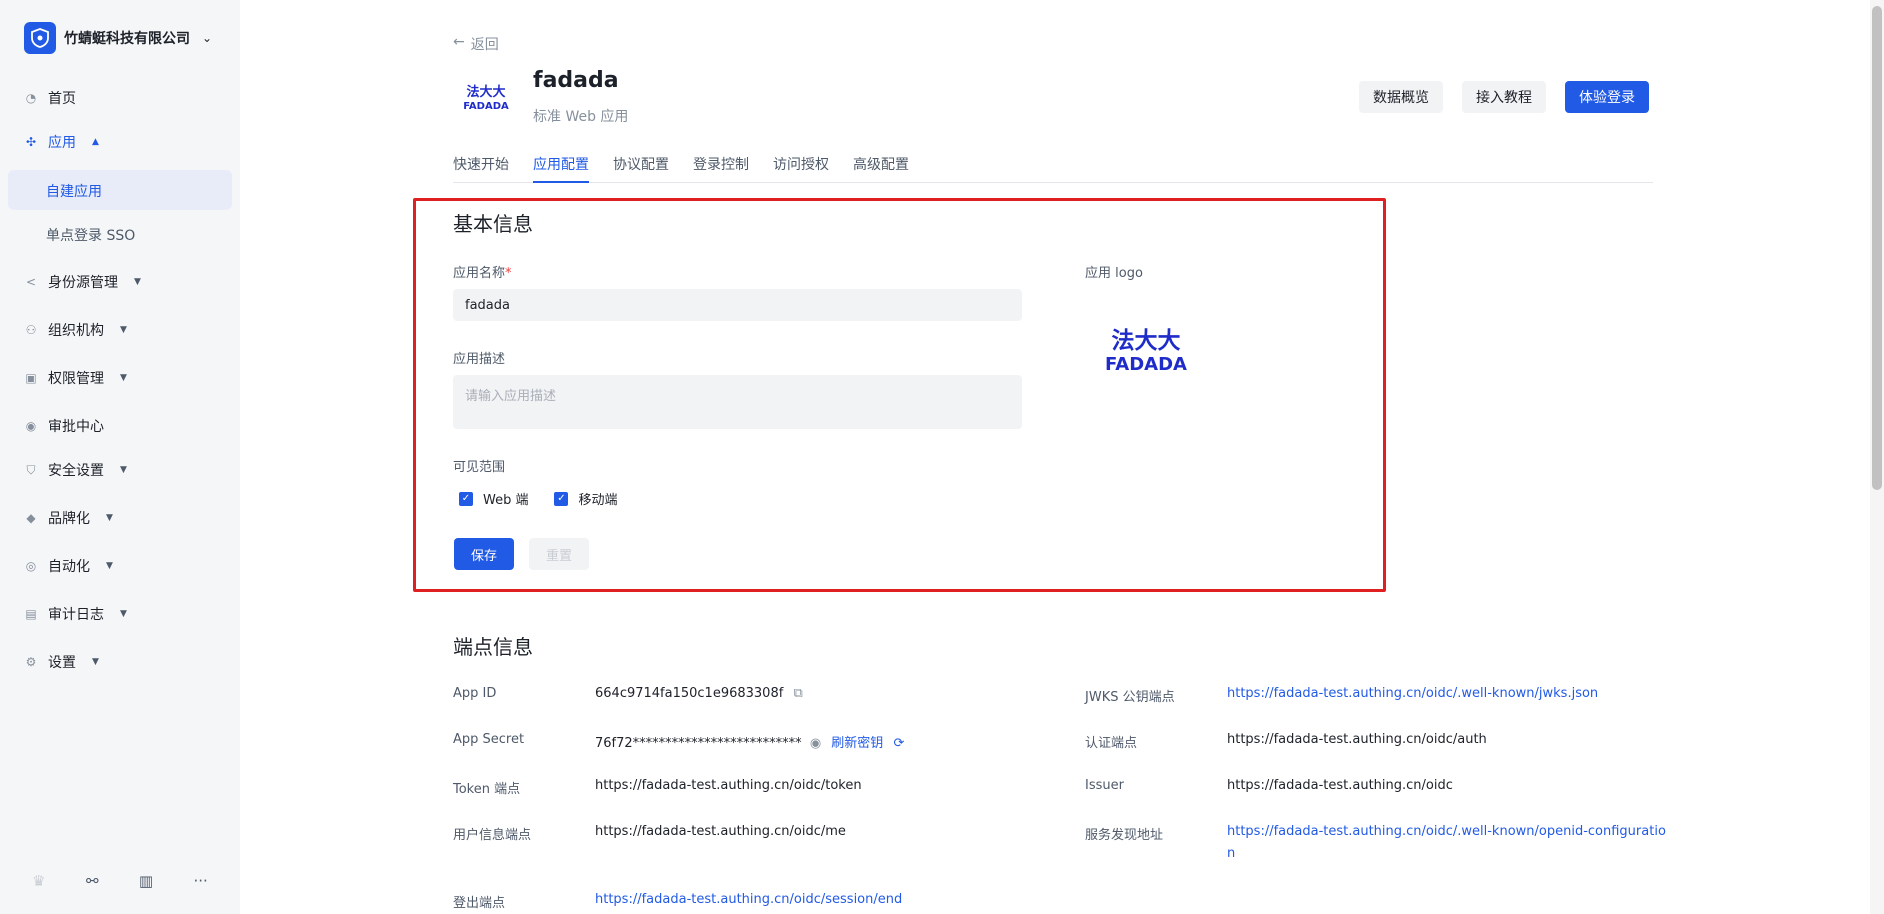  What do you see at coordinates (62, 99) in the screenshot?
I see `sidebar-item-label: 首页` at bounding box center [62, 99].